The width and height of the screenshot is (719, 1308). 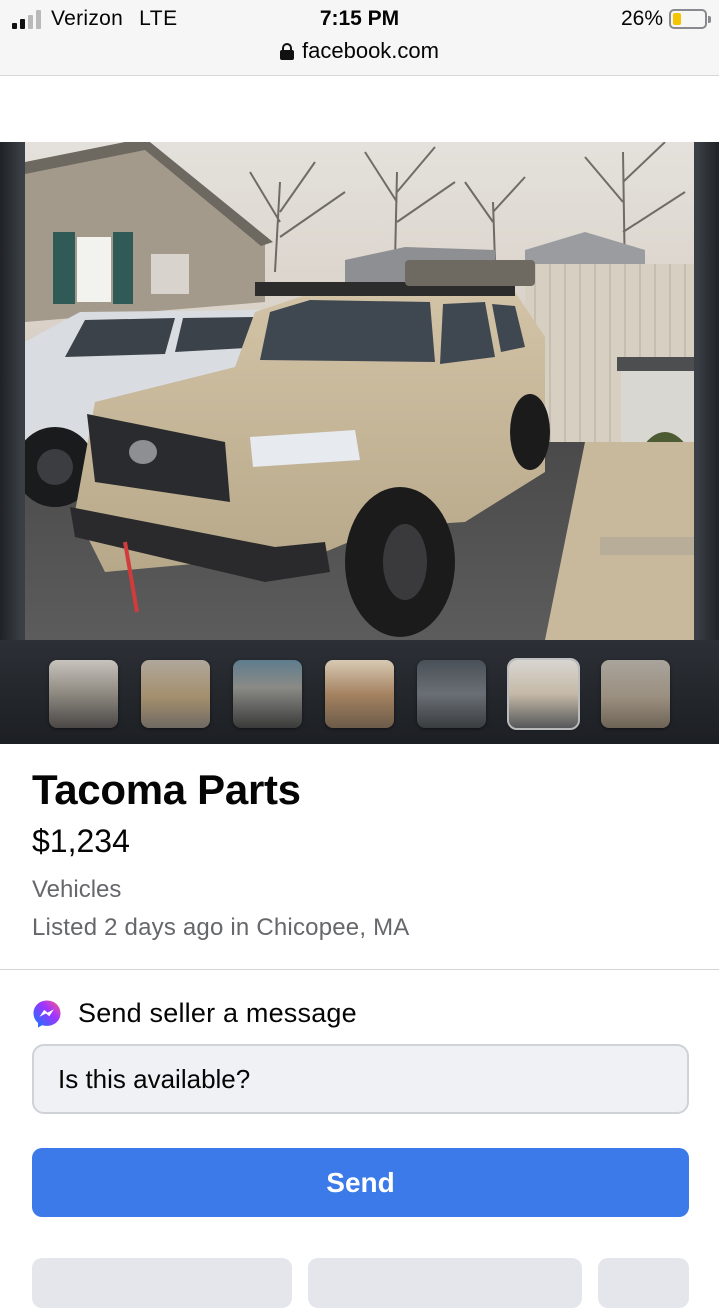 I want to click on send-button: Send, so click(x=360, y=1182).